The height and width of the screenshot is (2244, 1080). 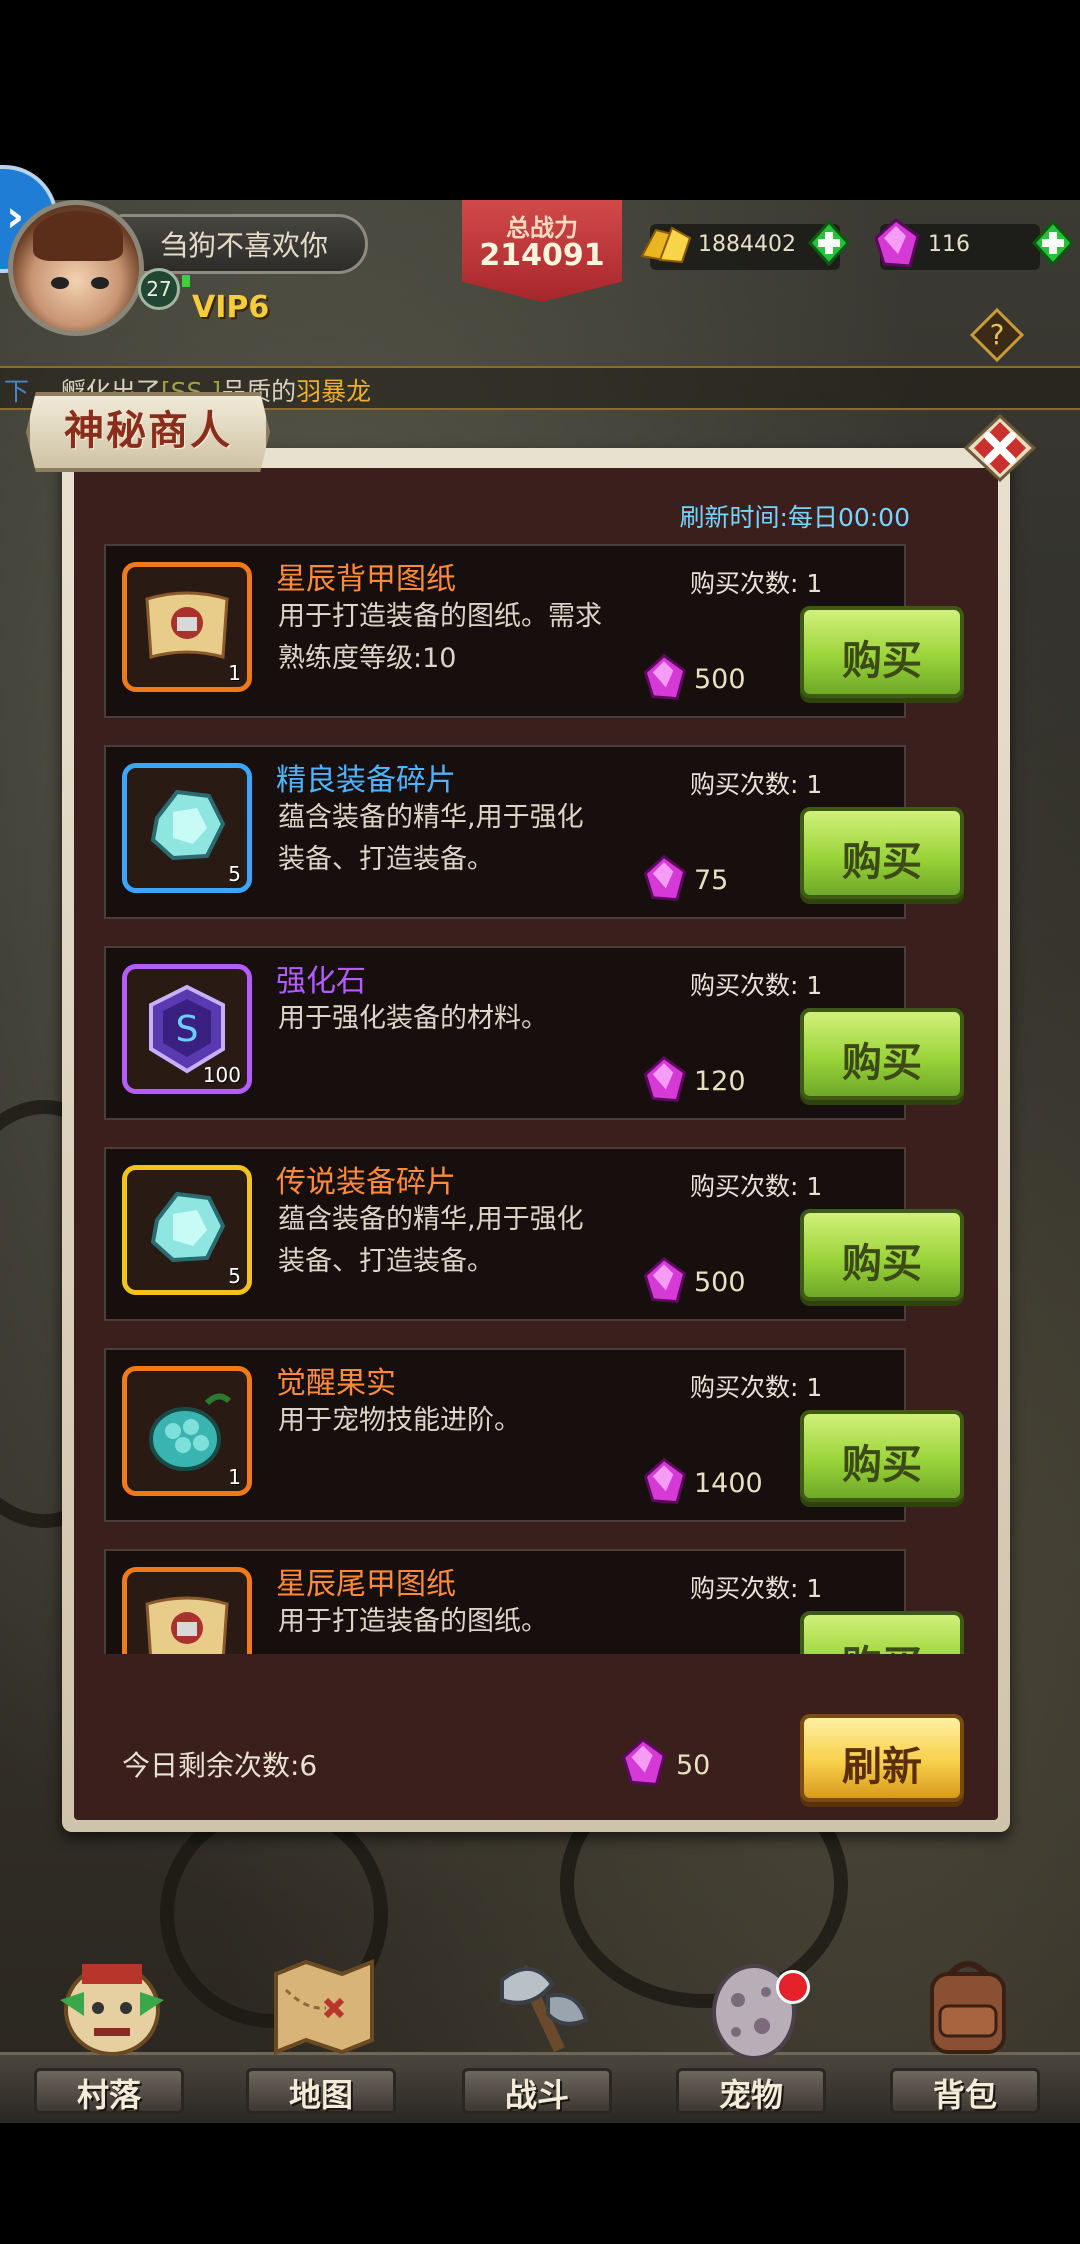 What do you see at coordinates (666, 245) in the screenshot?
I see `gold-icon` at bounding box center [666, 245].